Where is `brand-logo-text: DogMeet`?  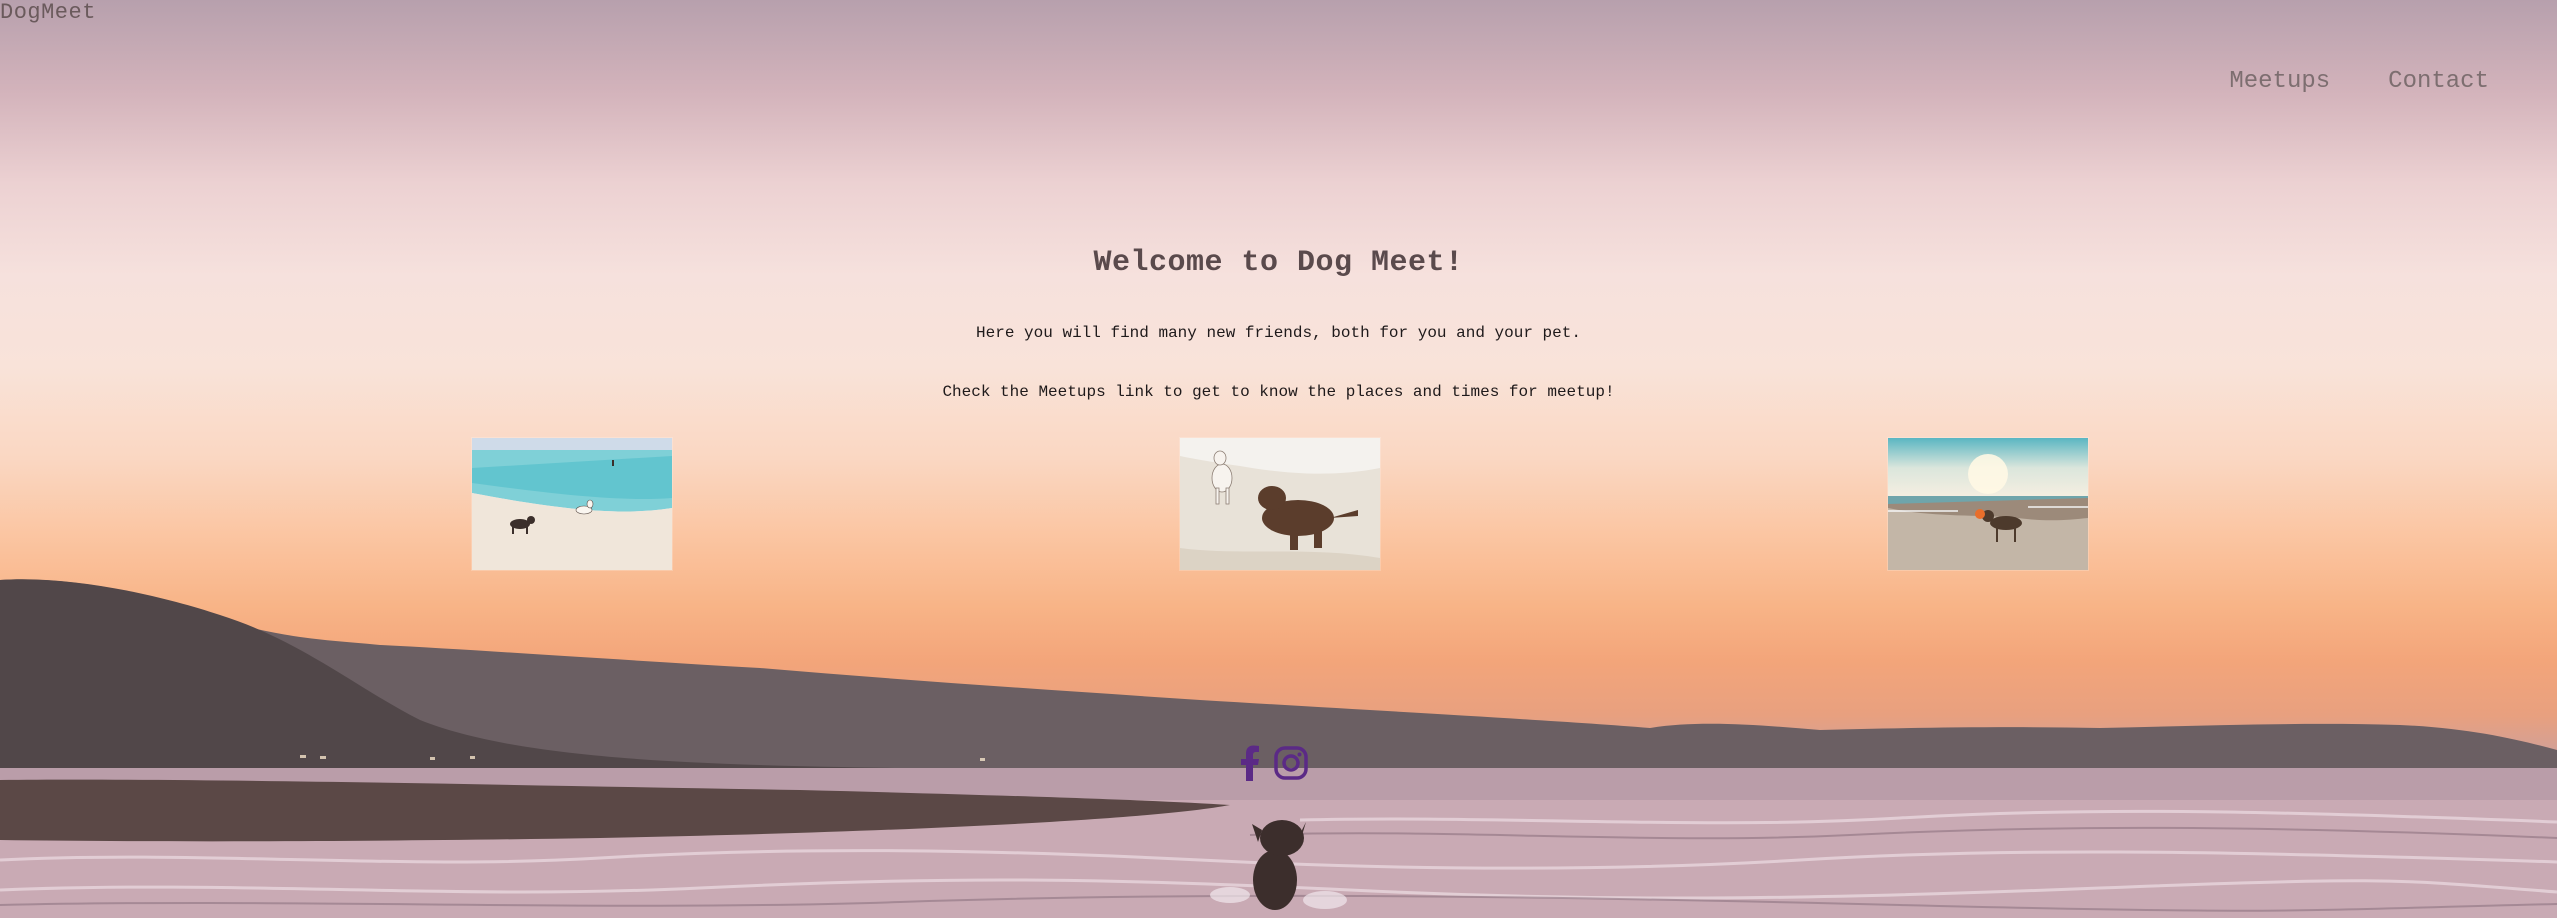 brand-logo-text: DogMeet is located at coordinates (48, 12).